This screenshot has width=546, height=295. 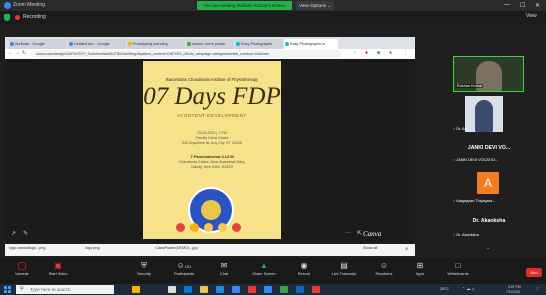 I want to click on record-button: ◉ Record, so click(x=304, y=271).